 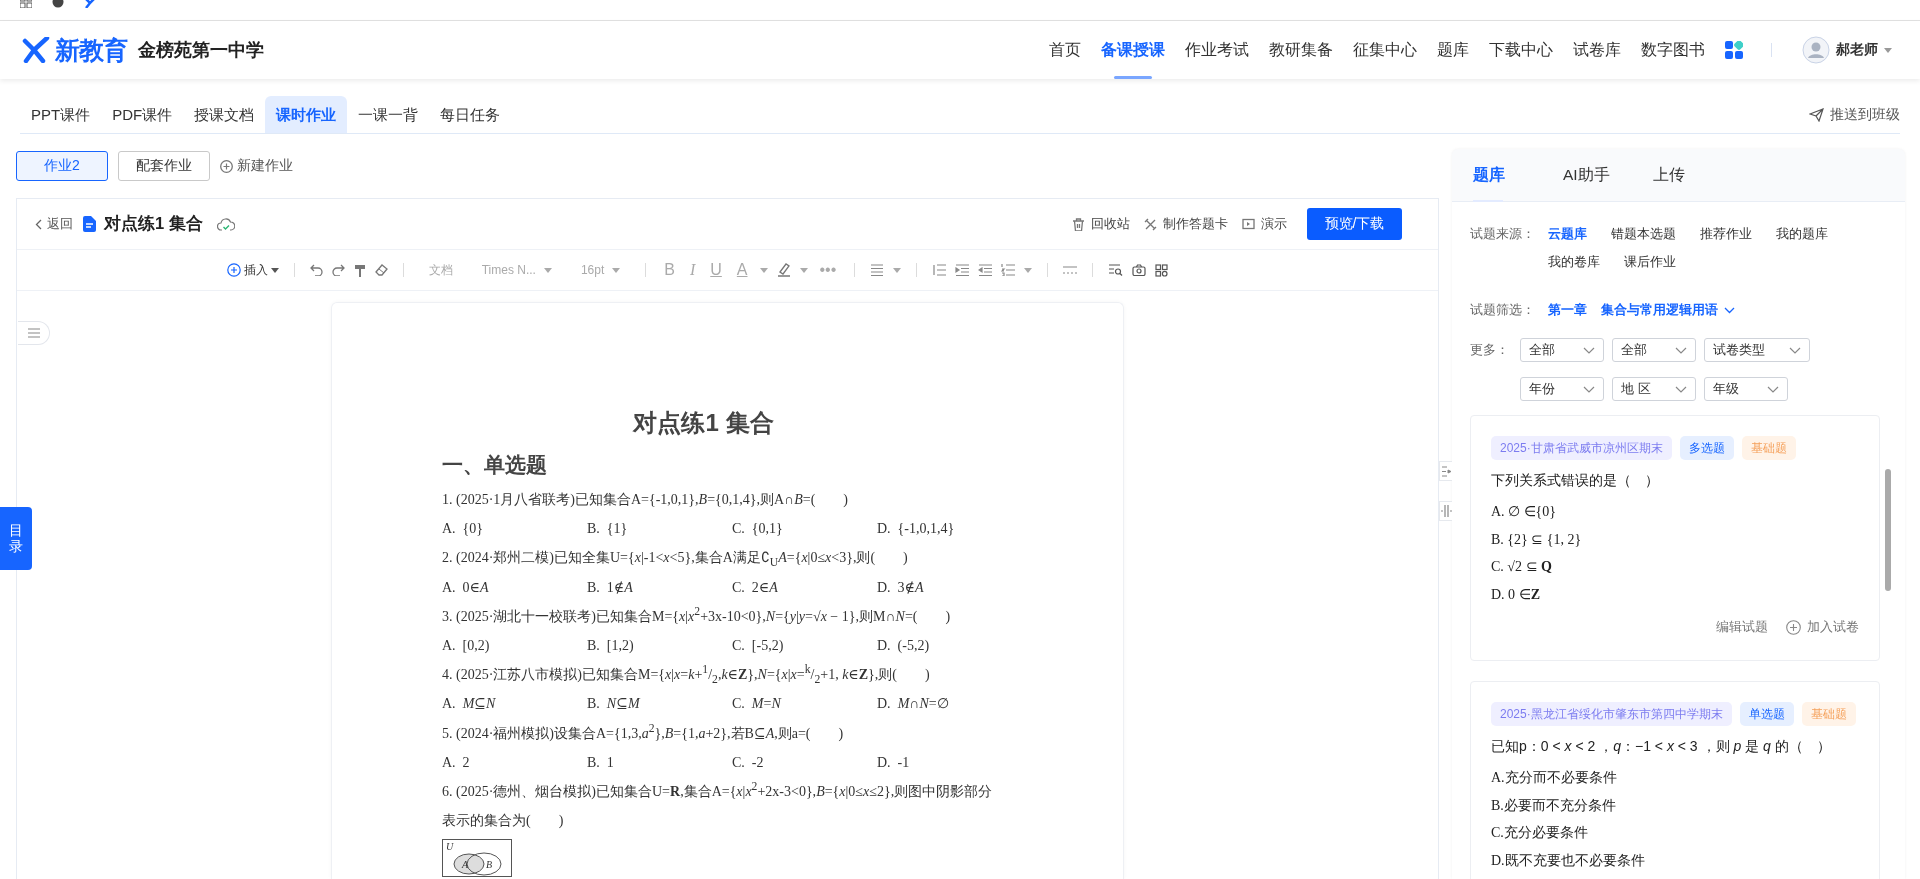 I want to click on nav-item: 备课授课, so click(x=1133, y=50).